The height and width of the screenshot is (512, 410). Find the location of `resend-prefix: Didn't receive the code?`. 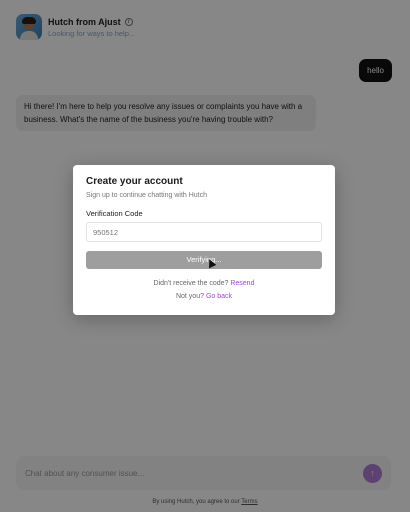

resend-prefix: Didn't receive the code? is located at coordinates (192, 283).